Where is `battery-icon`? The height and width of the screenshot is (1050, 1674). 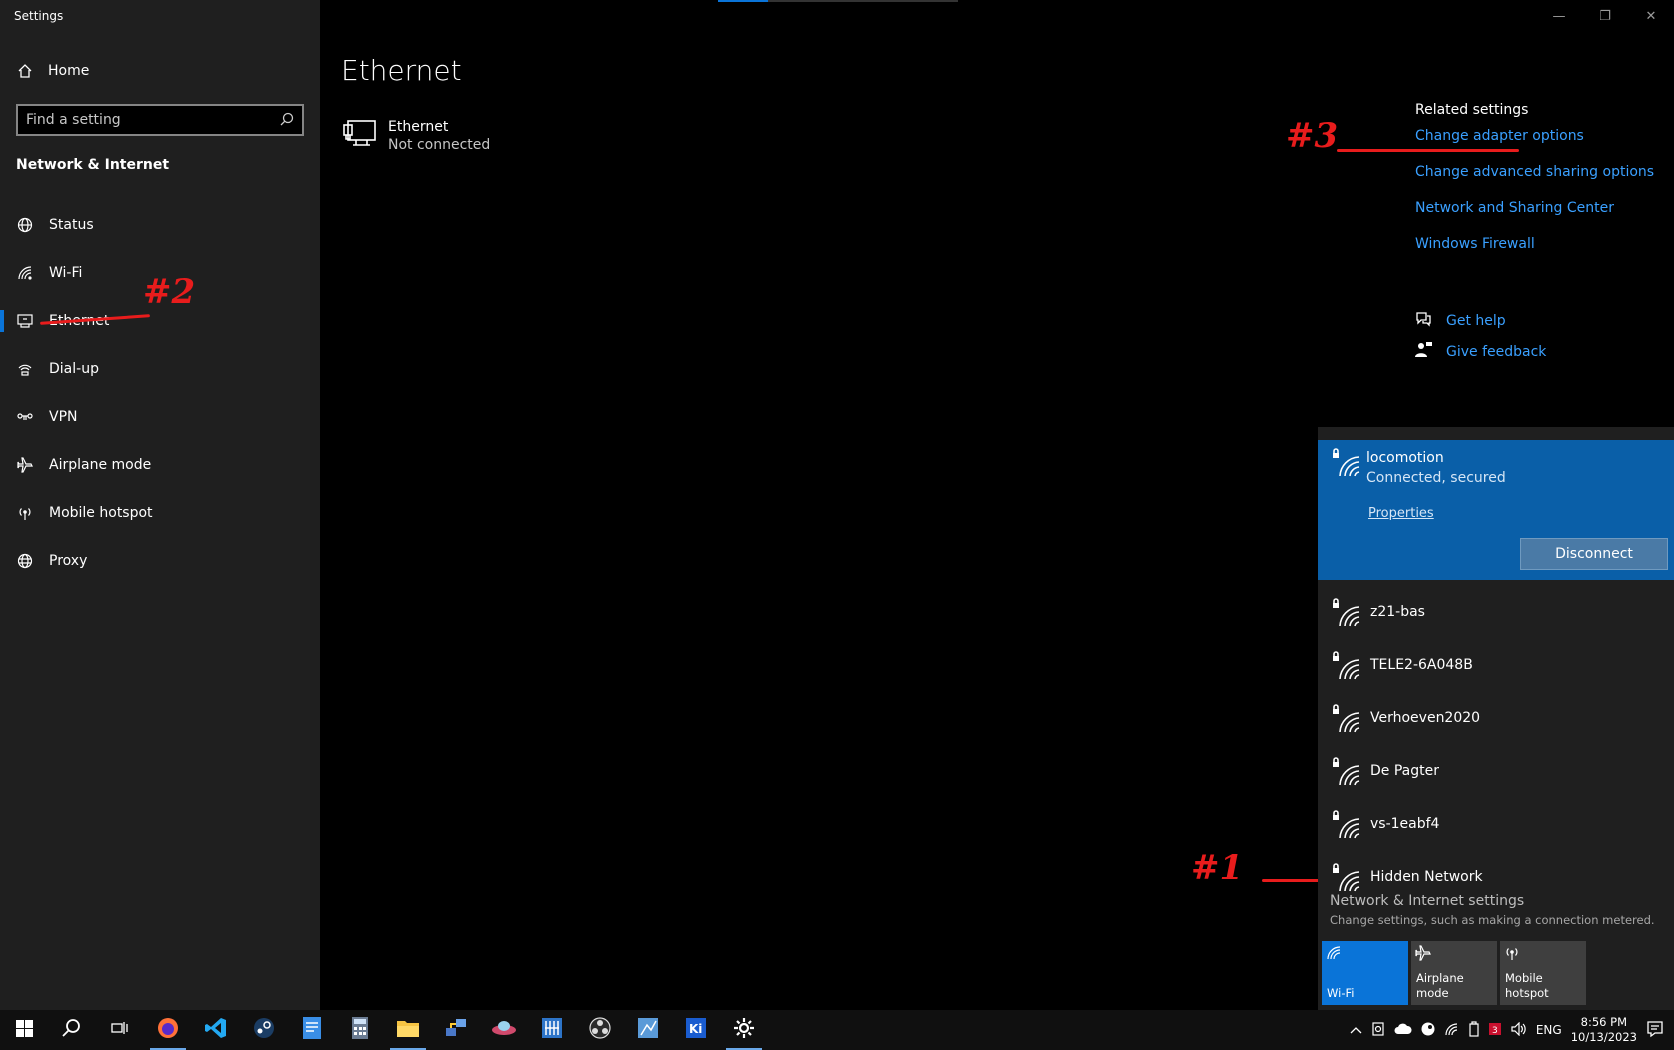
battery-icon is located at coordinates (1474, 1030).